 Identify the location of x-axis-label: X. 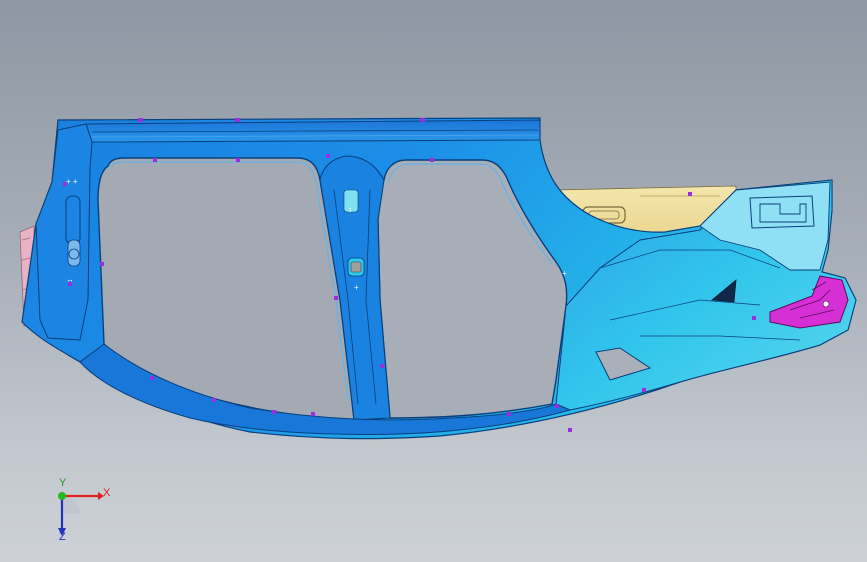
(107, 493).